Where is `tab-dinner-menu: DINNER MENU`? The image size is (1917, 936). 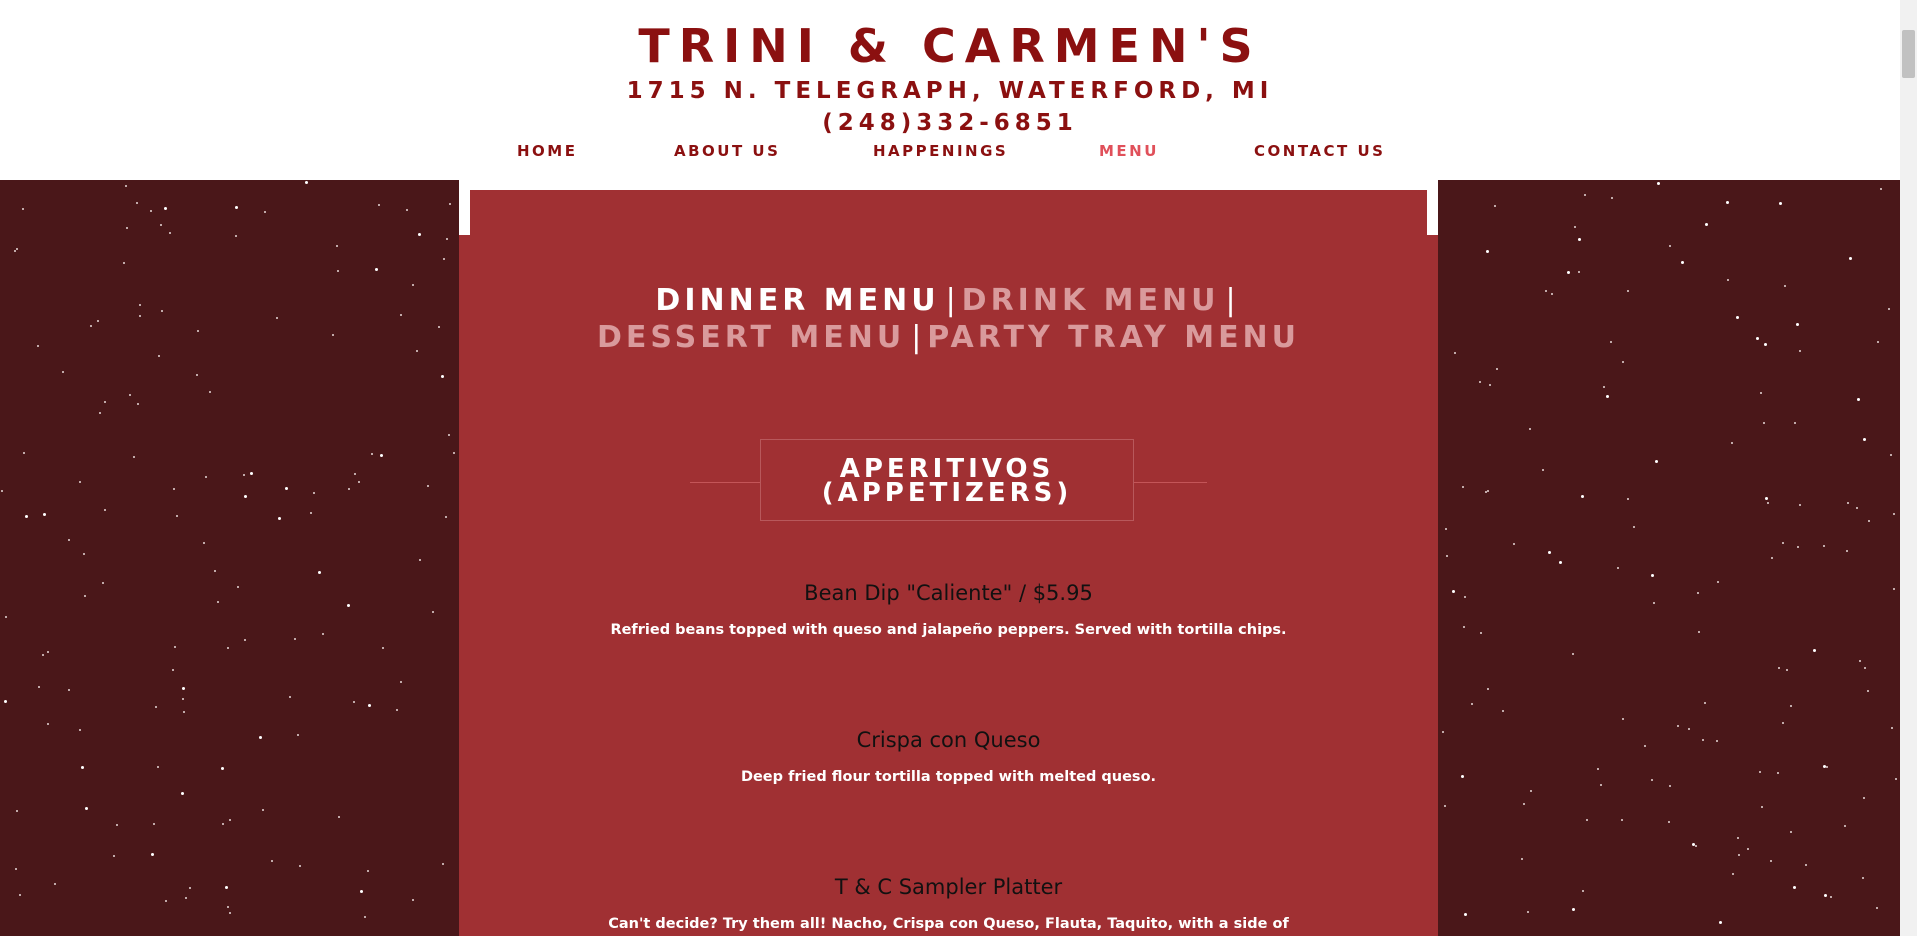
tab-dinner-menu: DINNER MENU is located at coordinates (797, 300).